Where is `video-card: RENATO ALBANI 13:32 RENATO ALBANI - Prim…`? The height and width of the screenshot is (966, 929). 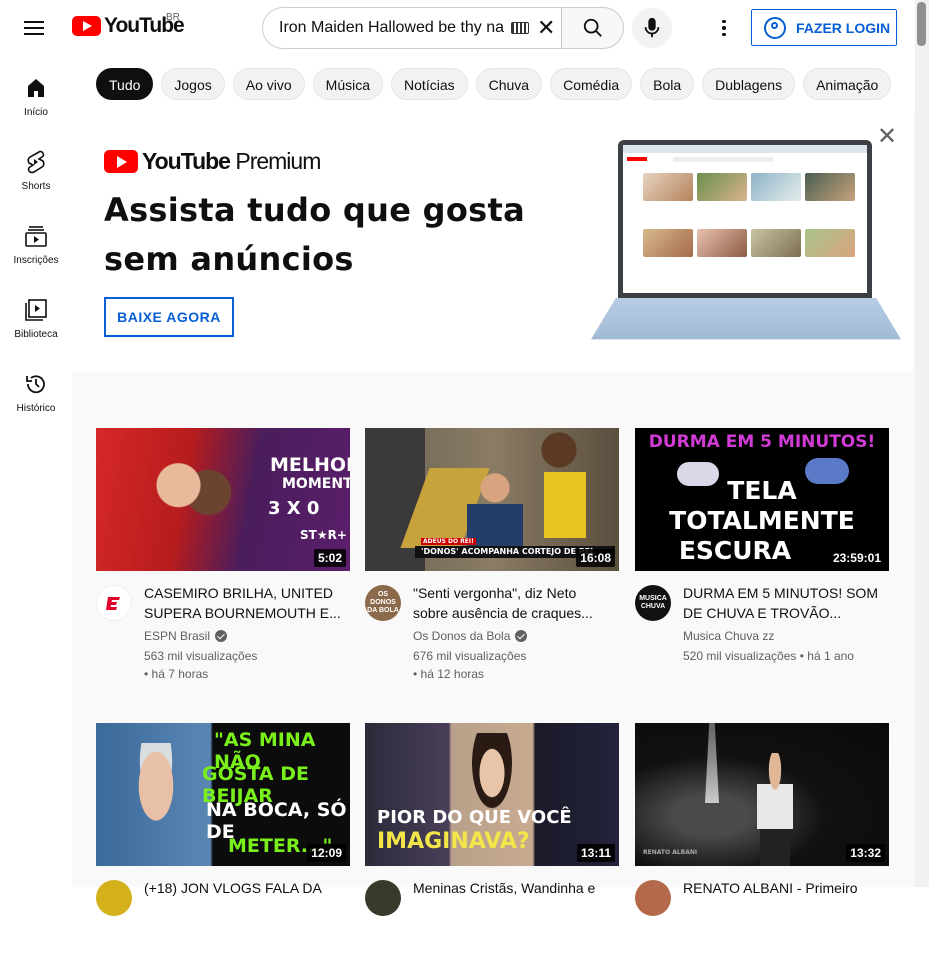
video-card: RENATO ALBANI 13:32 RENATO ALBANI - Prim… is located at coordinates (762, 844).